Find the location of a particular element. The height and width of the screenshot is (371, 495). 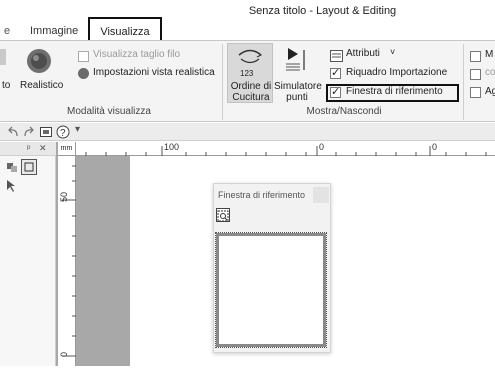

stitch-simulator-label-2: punti is located at coordinates (297, 97).